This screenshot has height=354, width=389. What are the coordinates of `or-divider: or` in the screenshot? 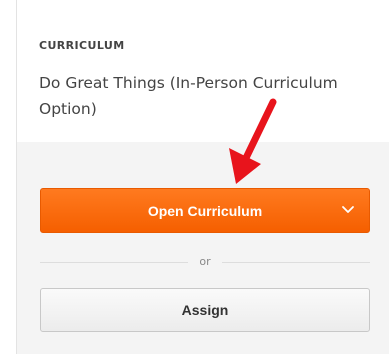 It's located at (205, 262).